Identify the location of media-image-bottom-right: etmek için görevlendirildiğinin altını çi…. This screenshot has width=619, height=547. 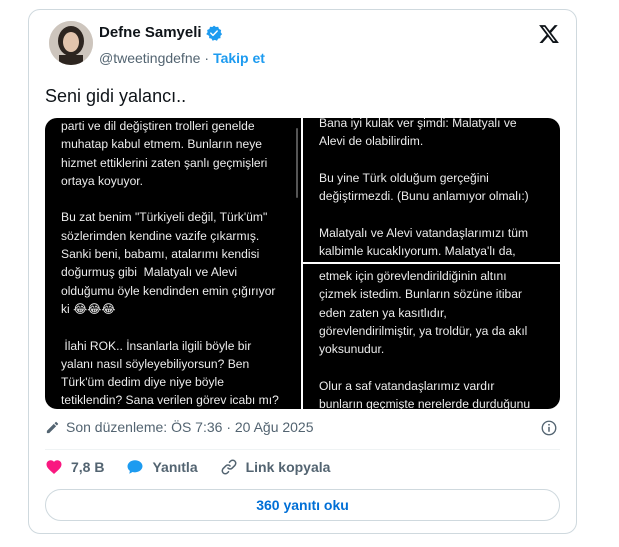
(431, 336).